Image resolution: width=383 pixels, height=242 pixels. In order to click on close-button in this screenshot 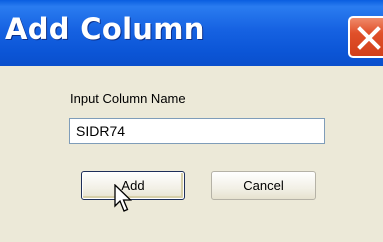, I will do `click(365, 37)`.